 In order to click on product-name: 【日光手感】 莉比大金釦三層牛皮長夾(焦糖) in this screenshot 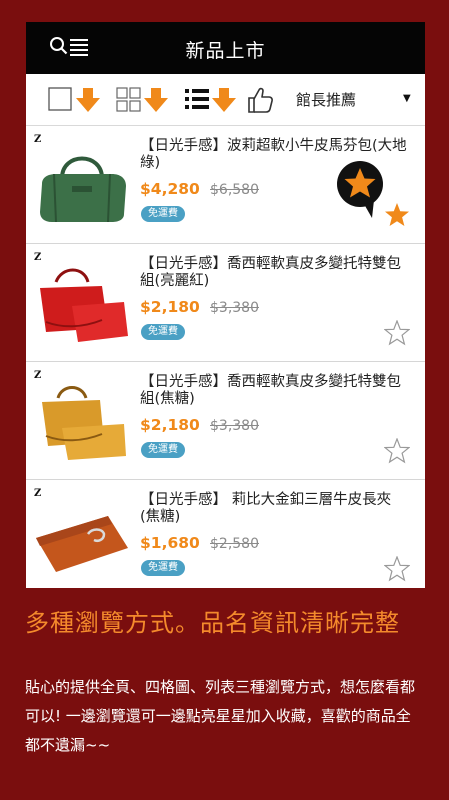, I will do `click(274, 509)`.